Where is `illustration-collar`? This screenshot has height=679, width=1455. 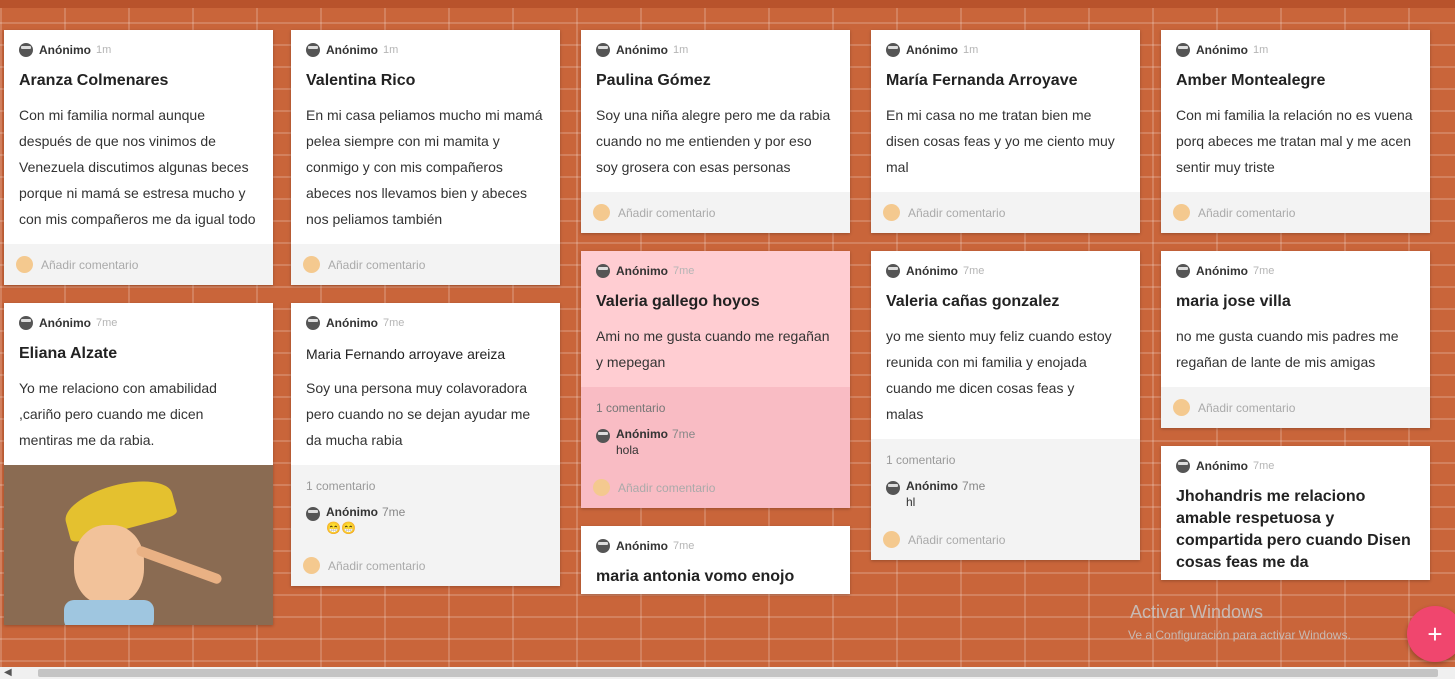 illustration-collar is located at coordinates (109, 612).